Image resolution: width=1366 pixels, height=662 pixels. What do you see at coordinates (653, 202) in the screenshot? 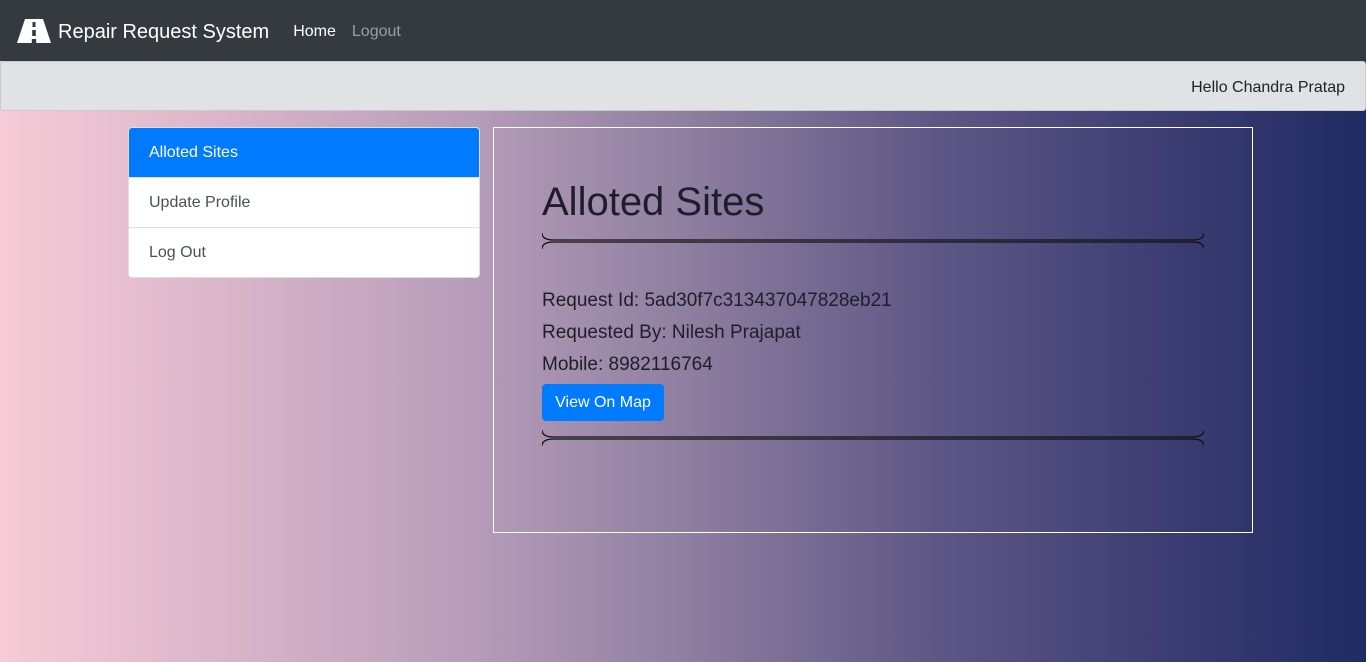
I see `page-title: Alloted Sites` at bounding box center [653, 202].